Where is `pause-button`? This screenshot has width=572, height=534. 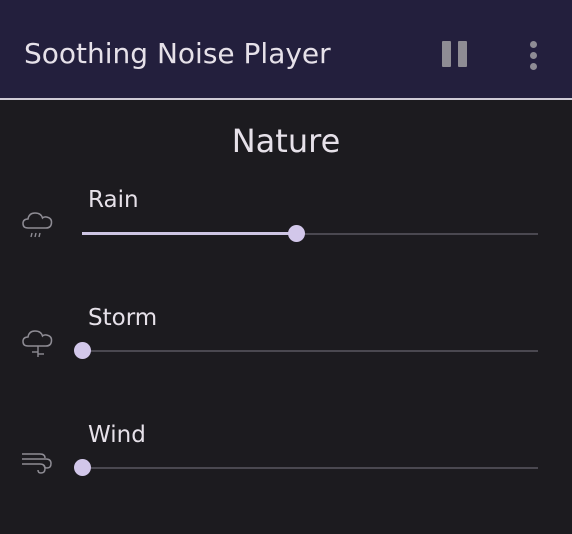 pause-button is located at coordinates (456, 54).